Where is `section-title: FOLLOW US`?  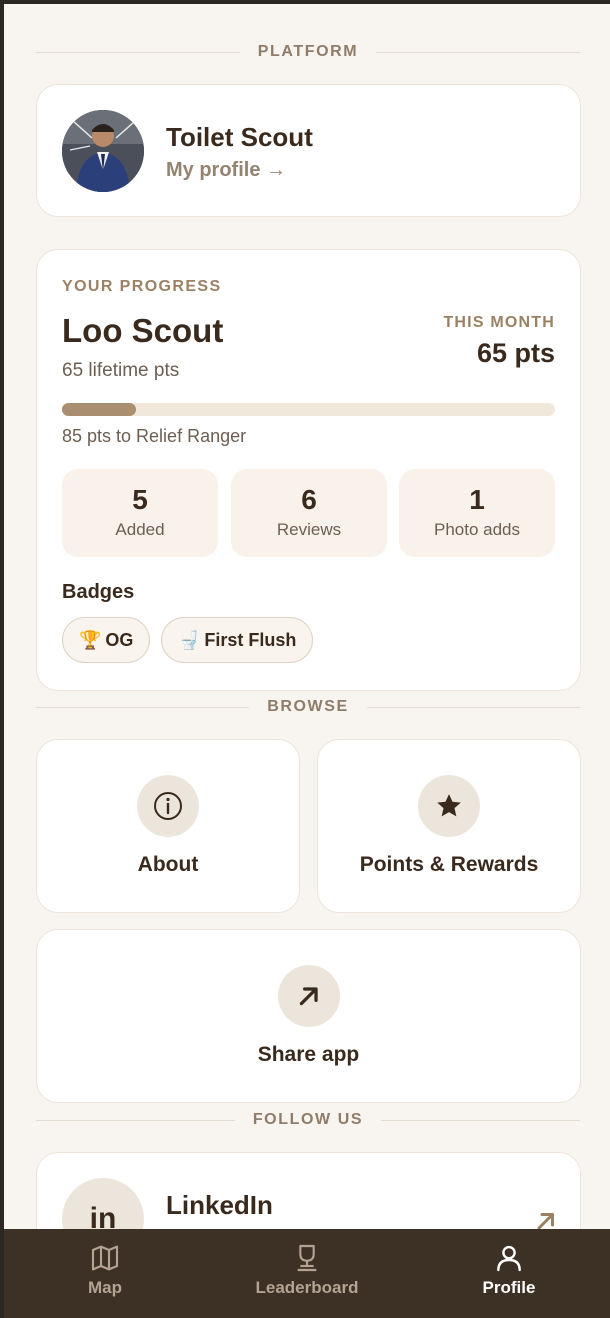 section-title: FOLLOW US is located at coordinates (308, 1119).